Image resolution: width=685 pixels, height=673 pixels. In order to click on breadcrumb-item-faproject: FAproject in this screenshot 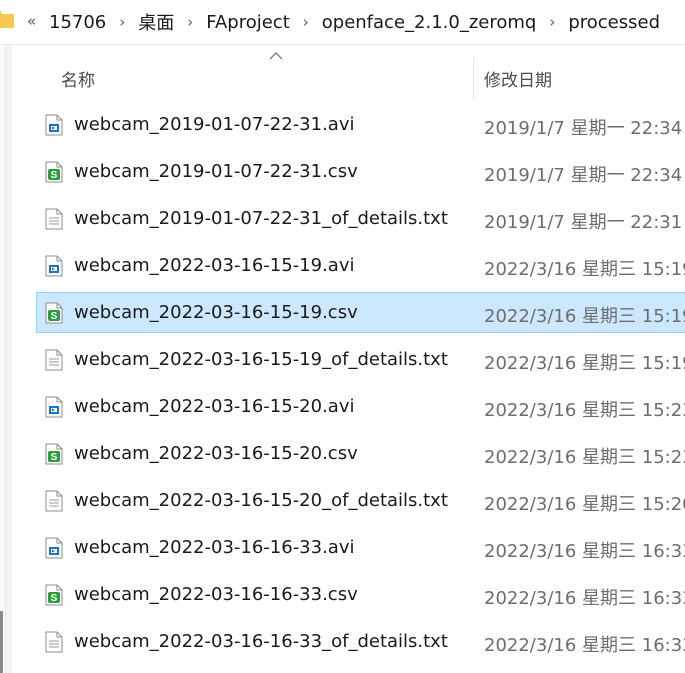, I will do `click(248, 22)`.